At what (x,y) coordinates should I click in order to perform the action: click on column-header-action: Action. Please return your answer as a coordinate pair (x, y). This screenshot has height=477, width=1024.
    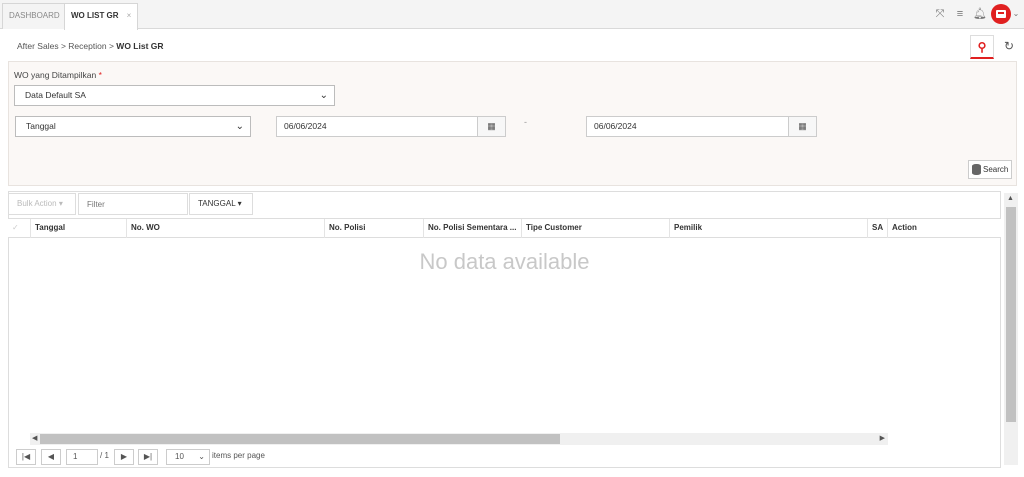
    Looking at the image, I should click on (943, 228).